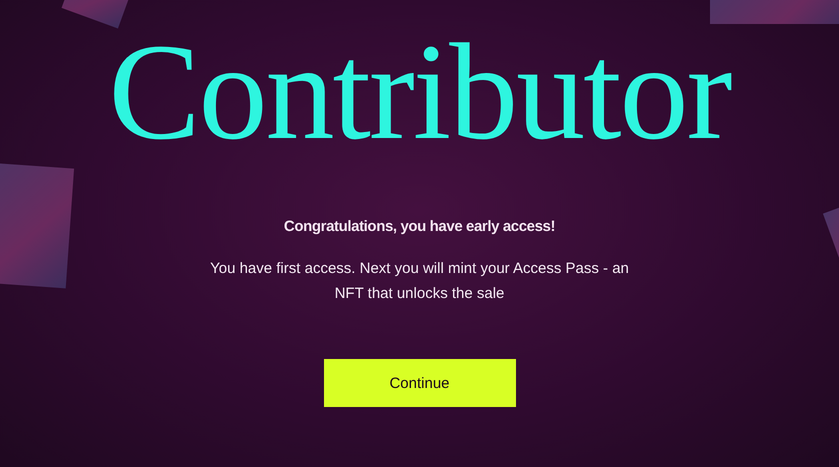  What do you see at coordinates (420, 226) in the screenshot?
I see `message-heading: Congratulations, you have early access!` at bounding box center [420, 226].